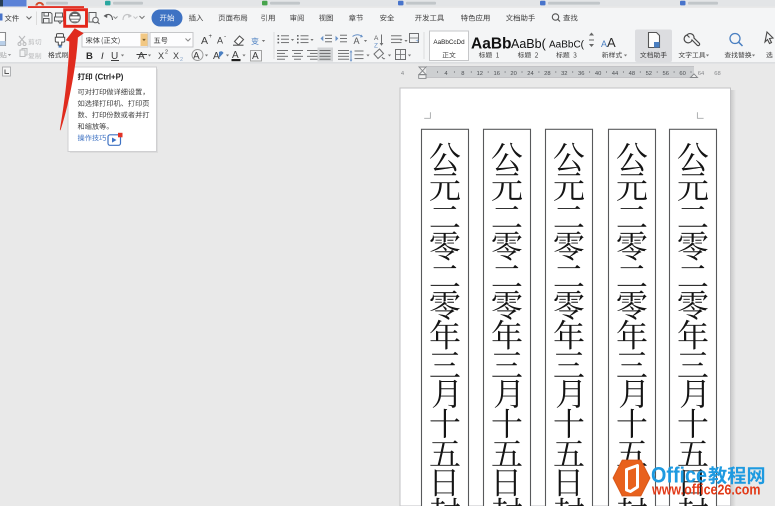 The height and width of the screenshot is (506, 775). Describe the element at coordinates (109, 77) in the screenshot. I see `svg-text: (Ctrl+P)` at that location.